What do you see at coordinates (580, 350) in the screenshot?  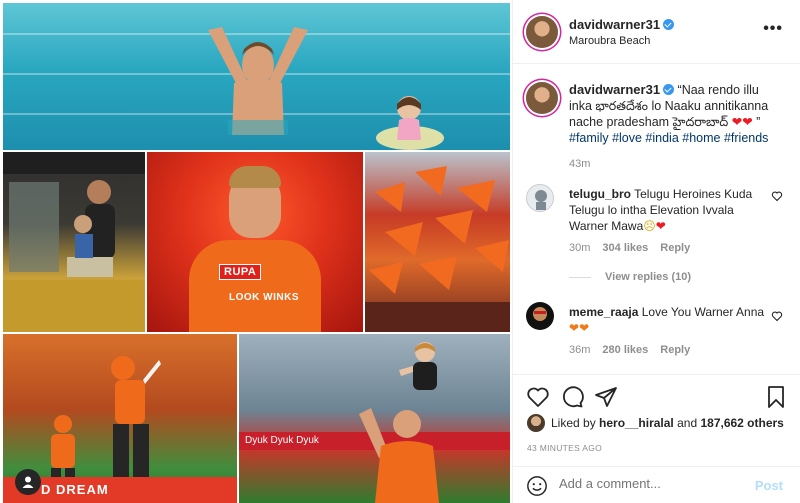 I see `comment-time: 36m` at bounding box center [580, 350].